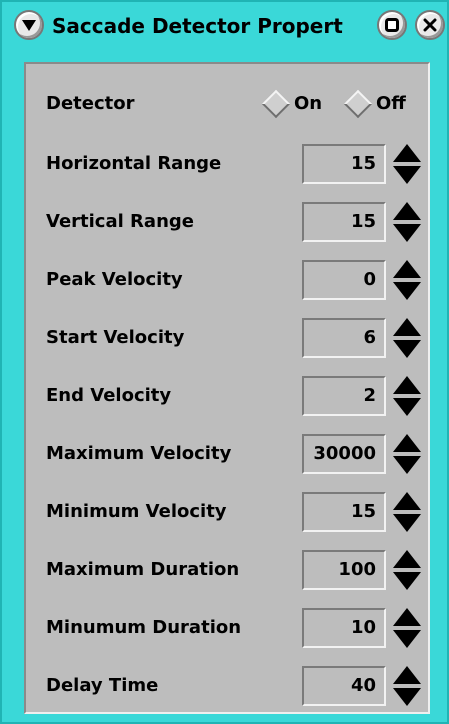 The height and width of the screenshot is (724, 449). I want to click on start-velocity-label: Start Velocity, so click(115, 337).